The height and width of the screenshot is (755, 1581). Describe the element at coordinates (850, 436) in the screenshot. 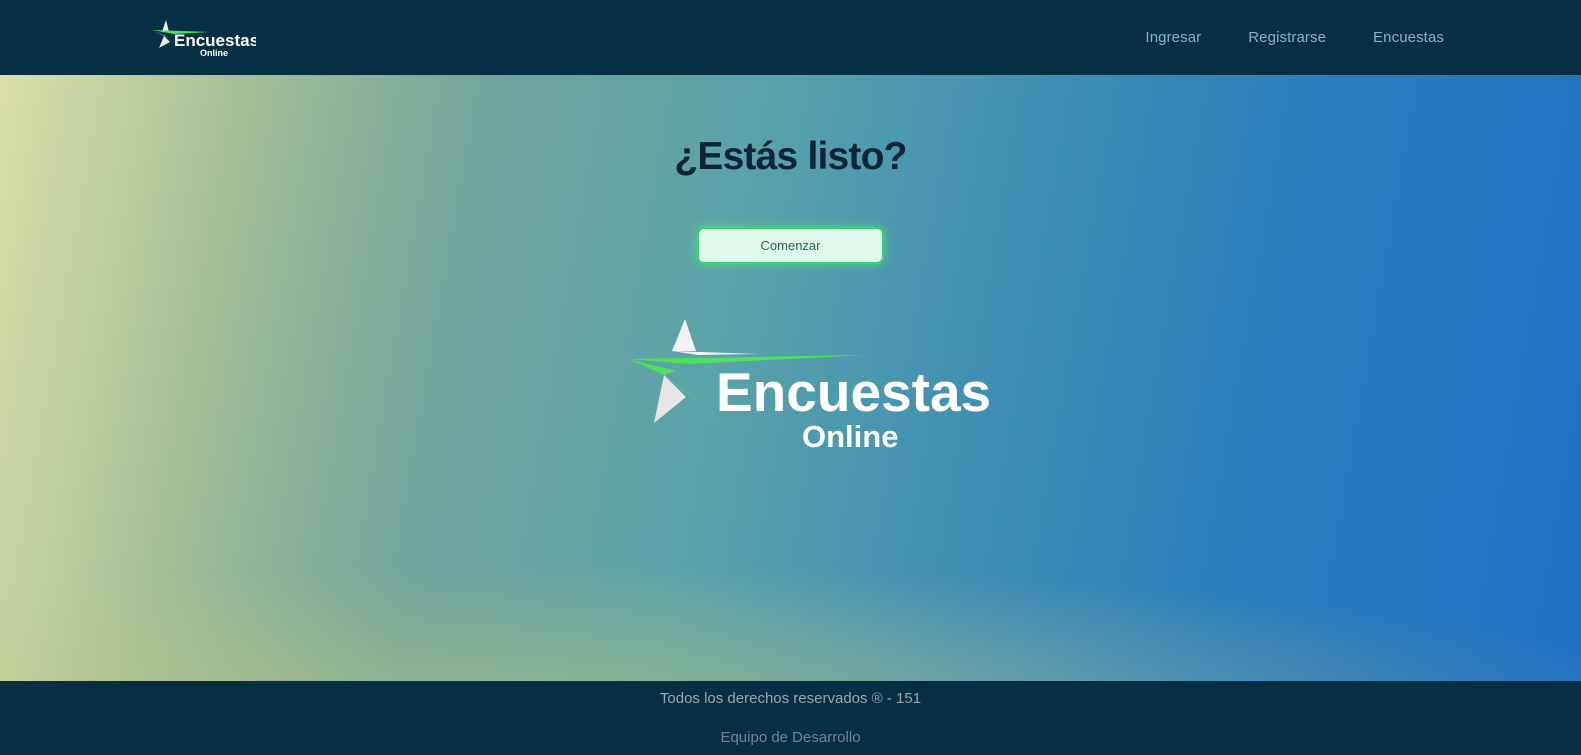

I see `hero-logo-subtitle: Online` at that location.